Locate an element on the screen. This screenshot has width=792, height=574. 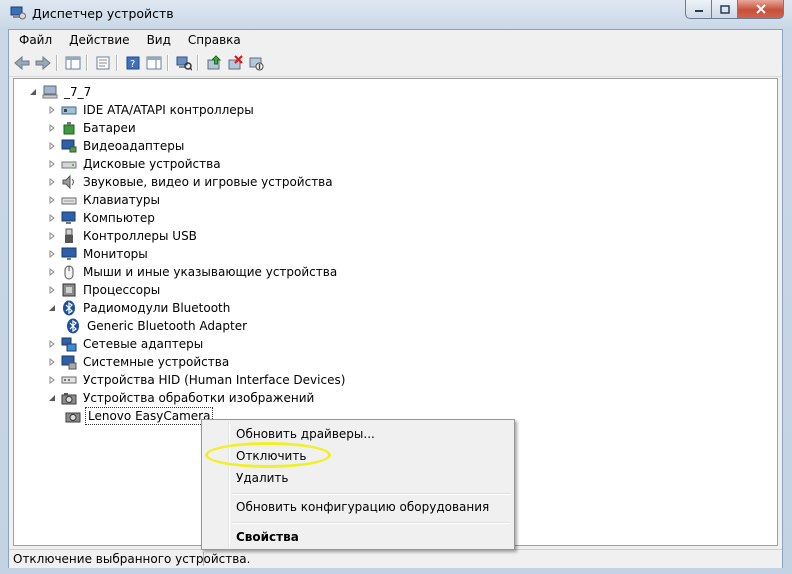
tree-item-display-adapters: Видеоадаптеры is located at coordinates (116, 146).